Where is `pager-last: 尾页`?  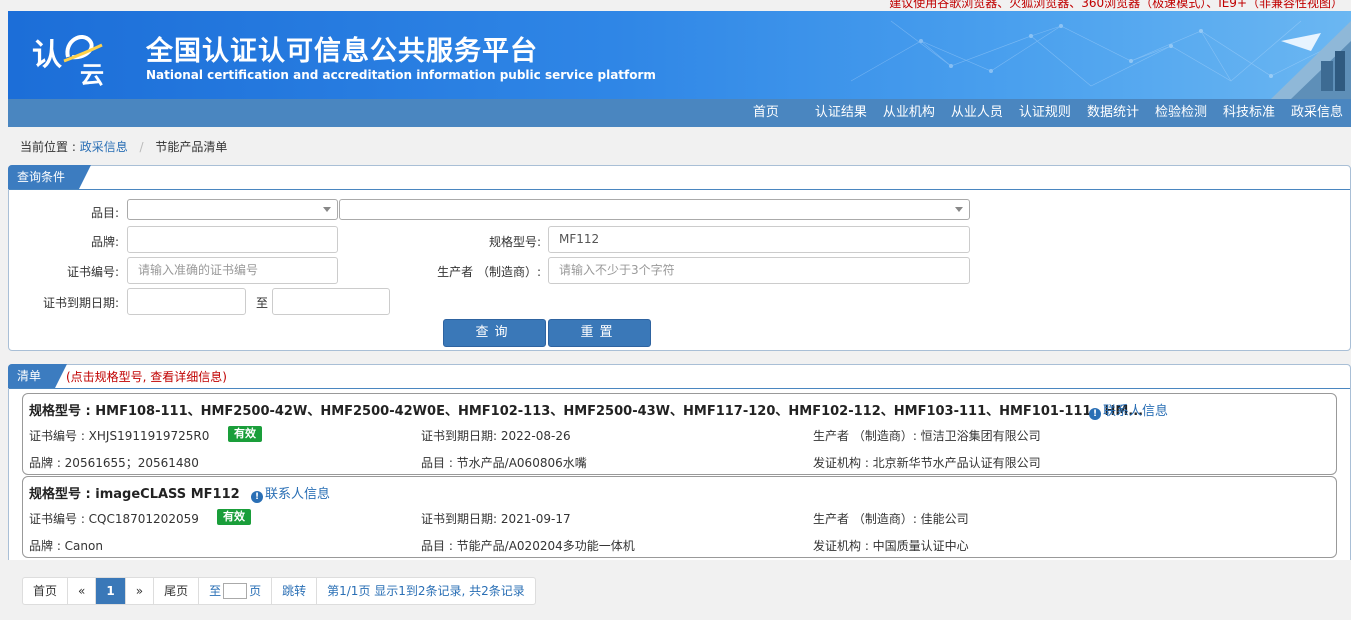
pager-last: 尾页 is located at coordinates (177, 591).